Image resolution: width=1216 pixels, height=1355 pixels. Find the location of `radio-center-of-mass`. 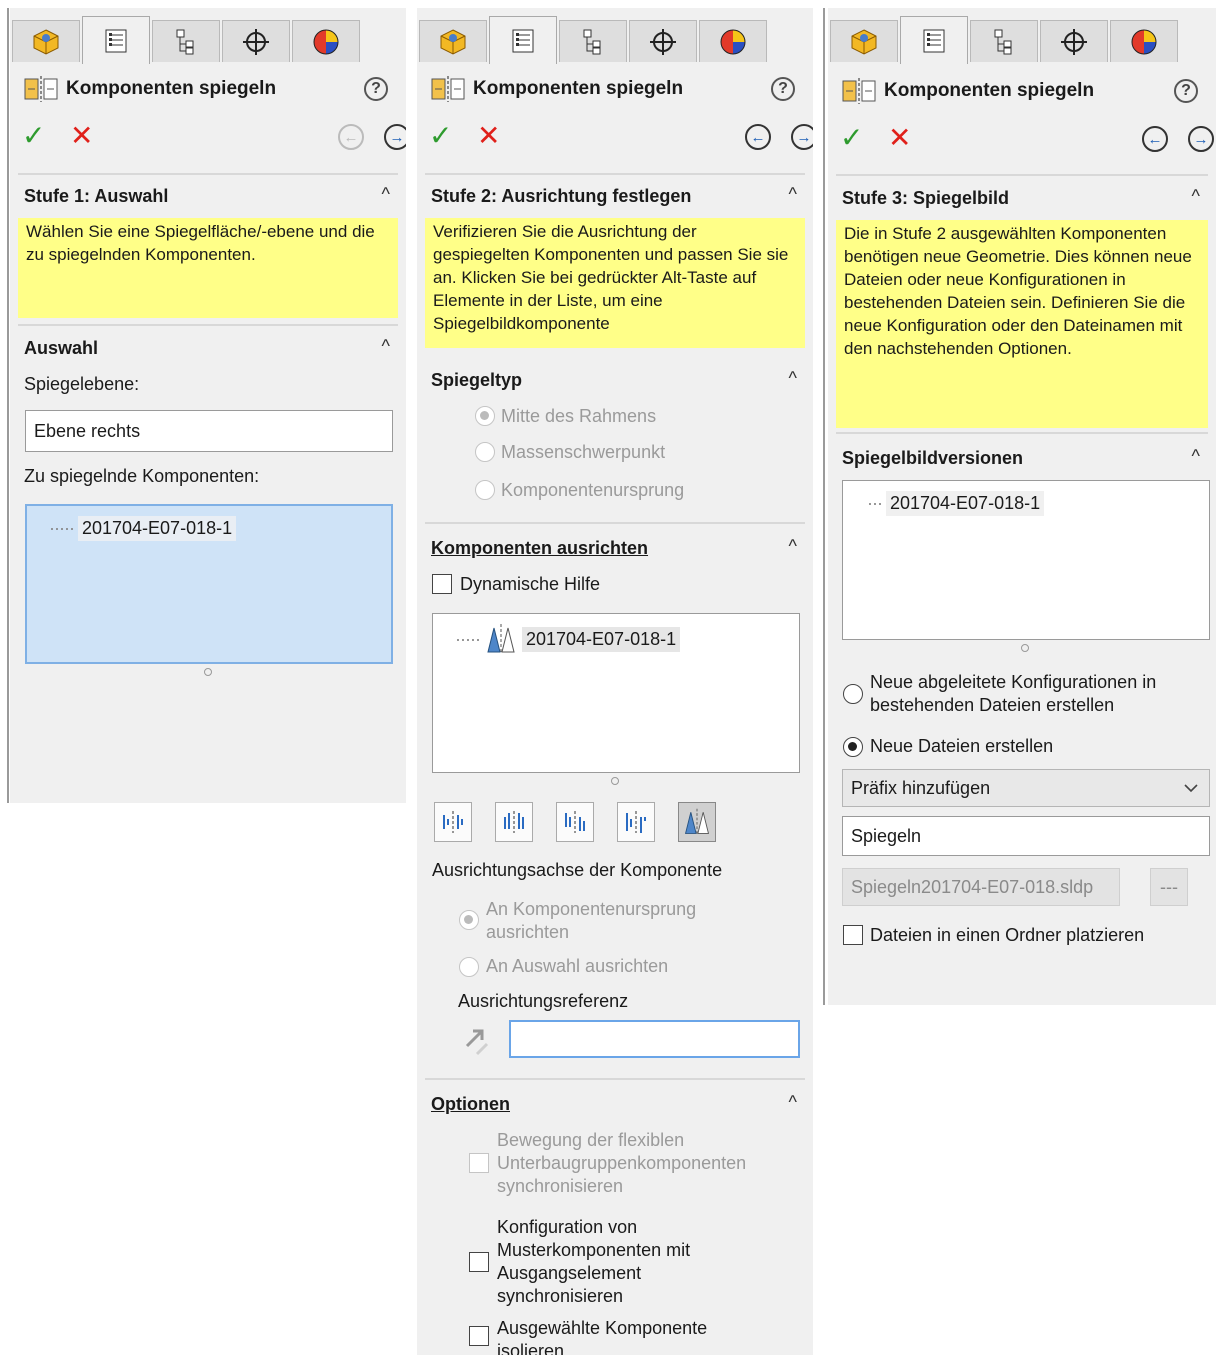

radio-center-of-mass is located at coordinates (485, 452).